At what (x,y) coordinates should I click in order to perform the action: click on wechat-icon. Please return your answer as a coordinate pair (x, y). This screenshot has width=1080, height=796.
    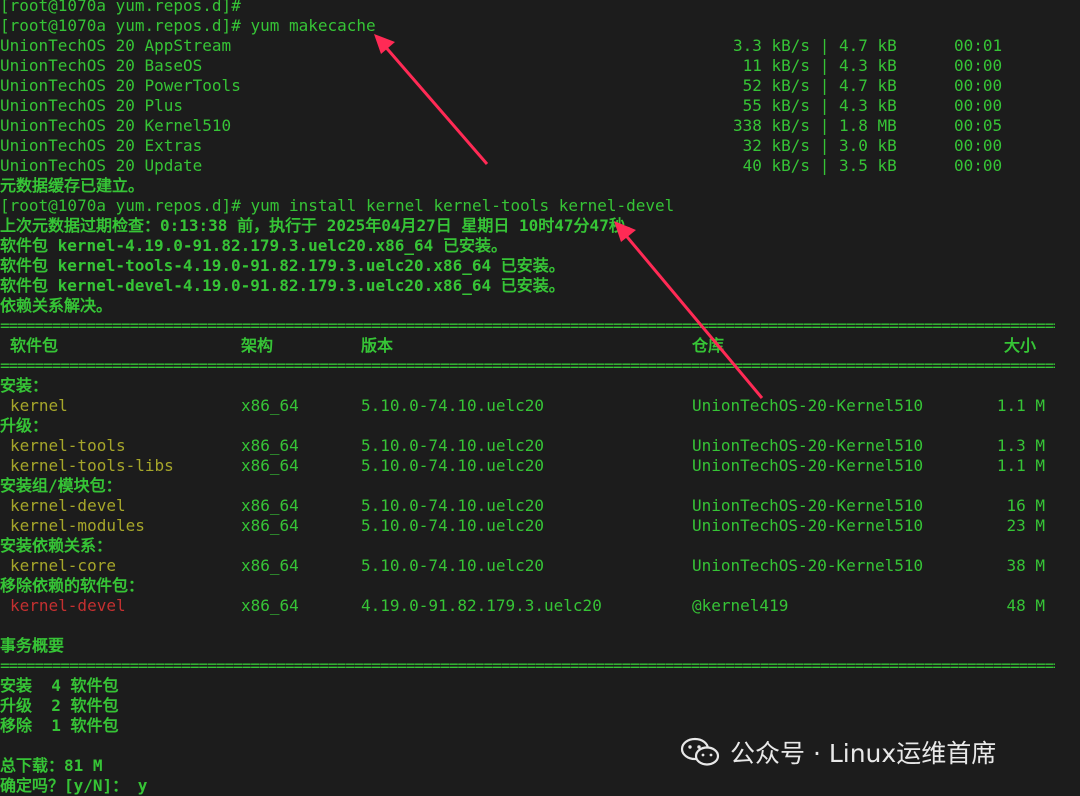
    Looking at the image, I should click on (700, 751).